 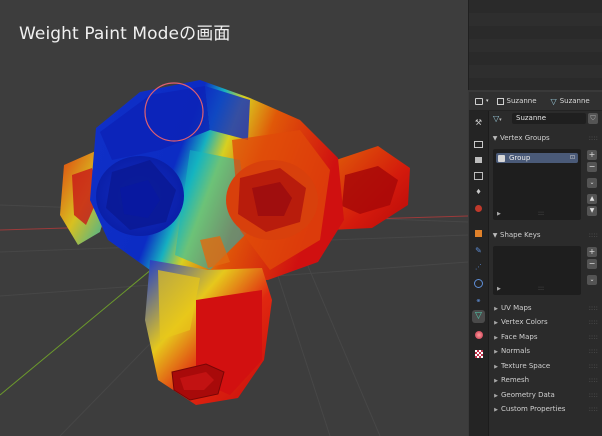 I want to click on tab-material, so click(x=478, y=334).